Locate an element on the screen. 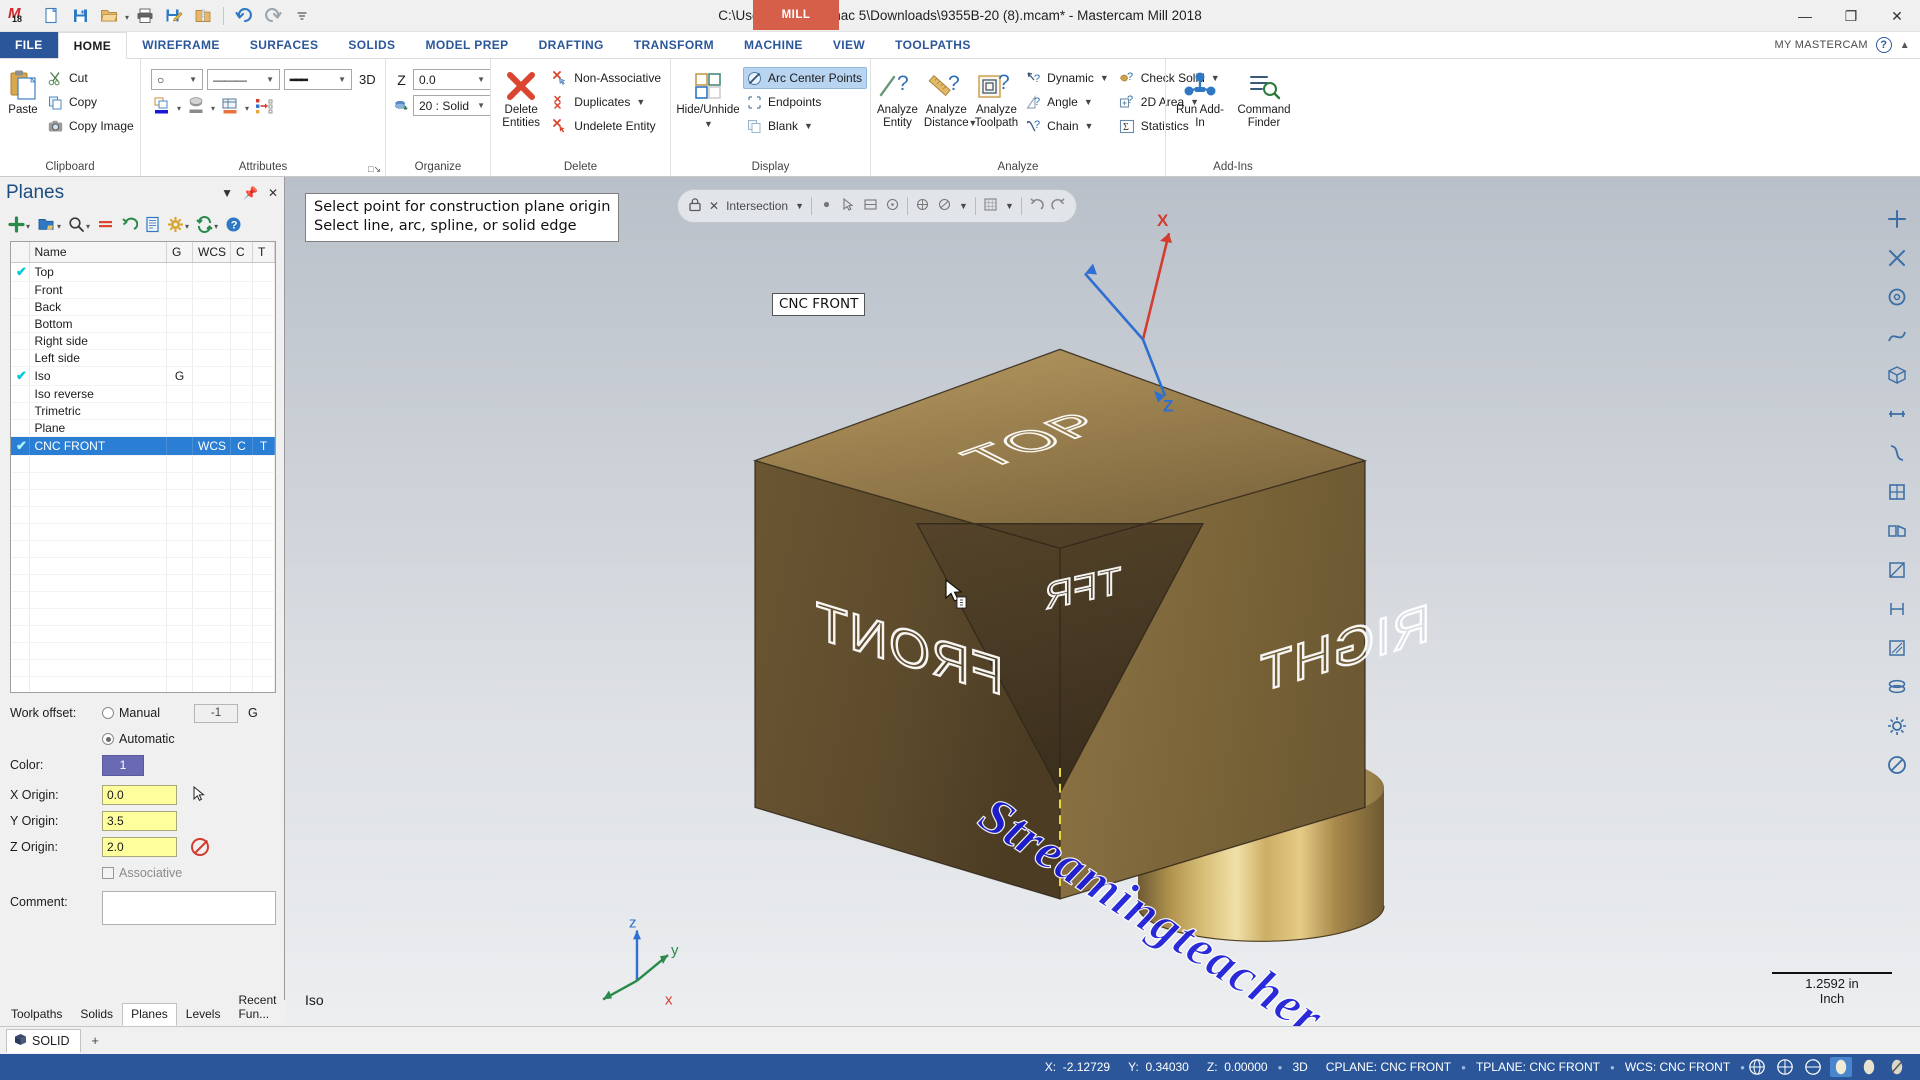 Image resolution: width=1920 pixels, height=1080 pixels. snap-nearest-icon is located at coordinates (944, 206).